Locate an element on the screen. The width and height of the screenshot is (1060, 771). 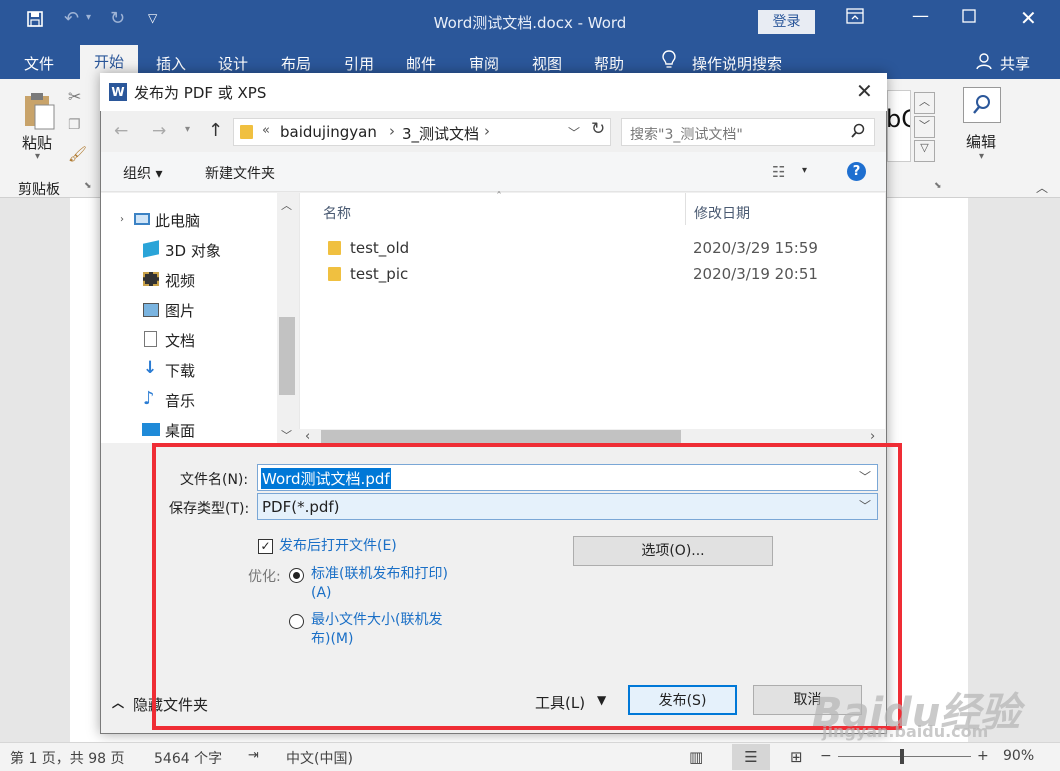
up-folder-icon: ↑ is located at coordinates (215, 130).